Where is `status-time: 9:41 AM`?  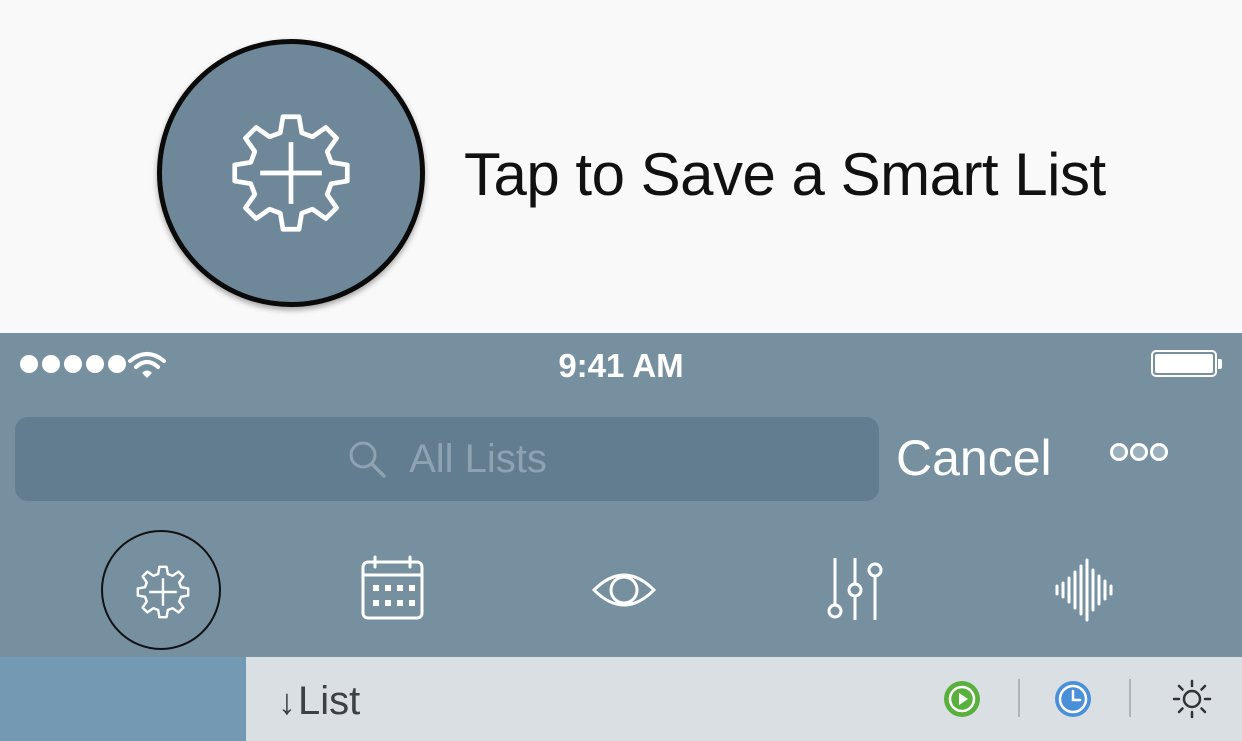
status-time: 9:41 AM is located at coordinates (621, 365).